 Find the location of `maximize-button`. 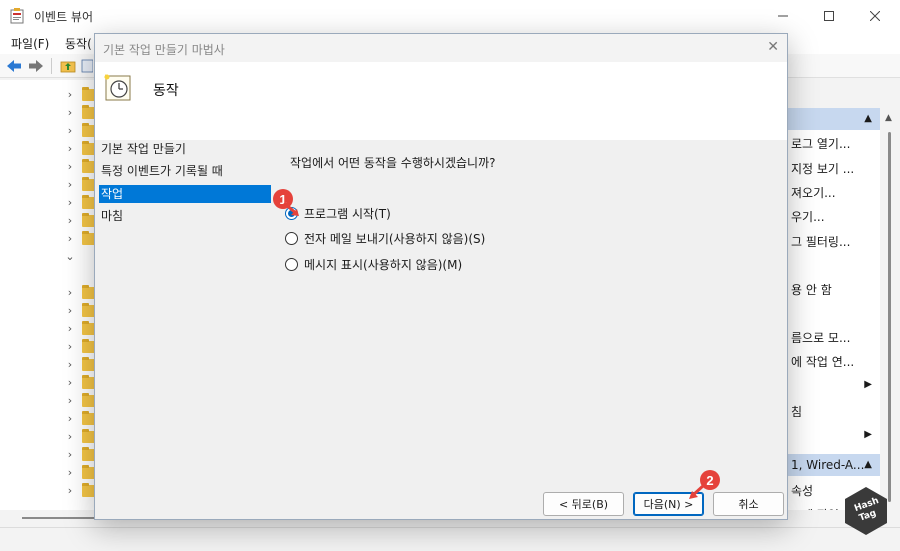

maximize-button is located at coordinates (829, 16).